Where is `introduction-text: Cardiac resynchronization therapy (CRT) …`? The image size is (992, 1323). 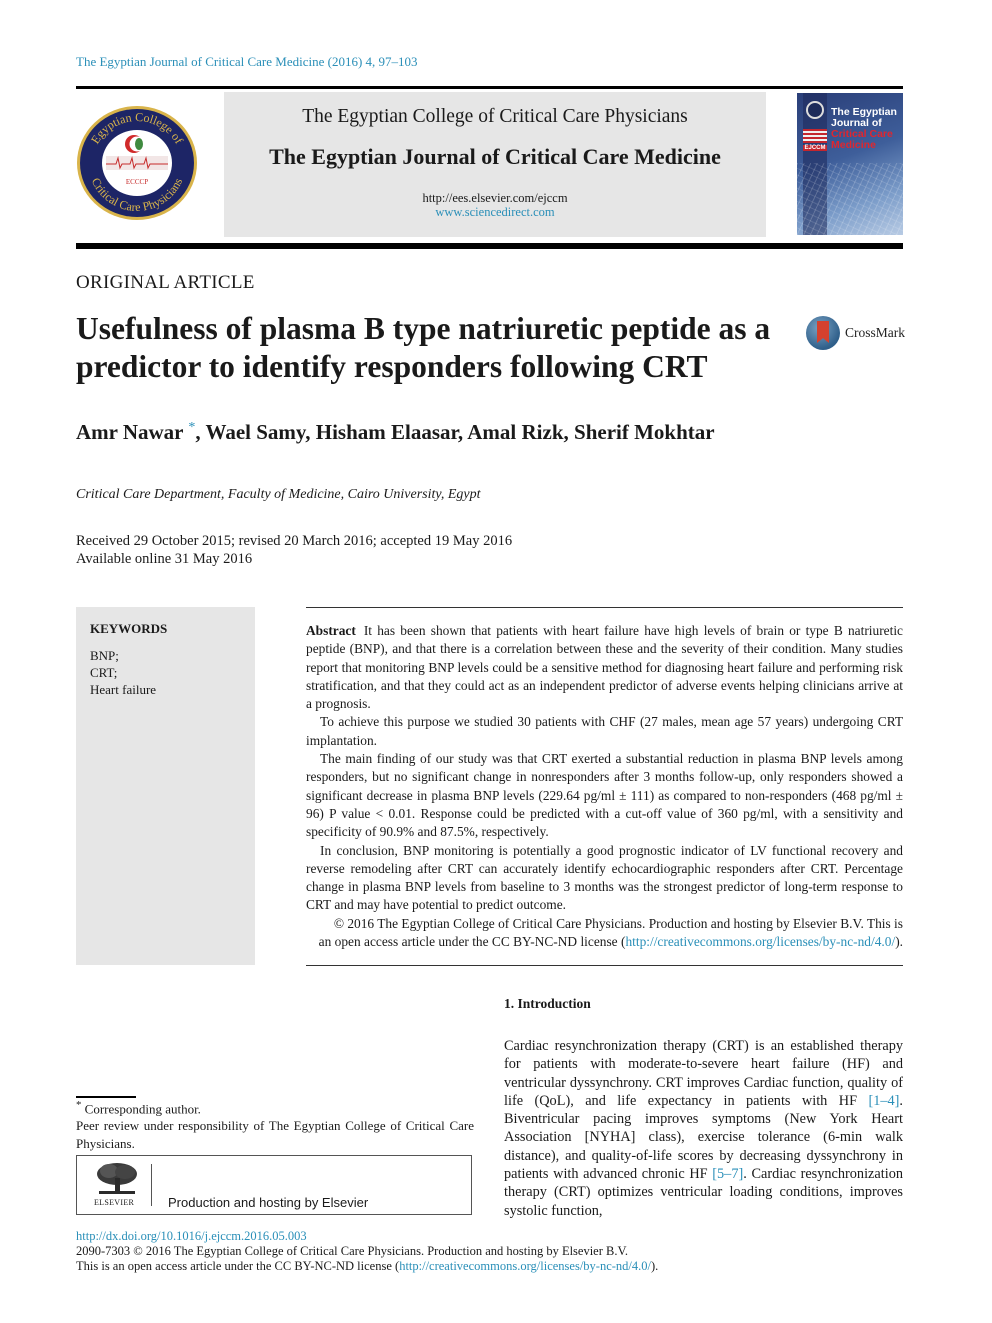
introduction-text: Cardiac resynchronization therapy (CRT) … is located at coordinates (703, 1128).